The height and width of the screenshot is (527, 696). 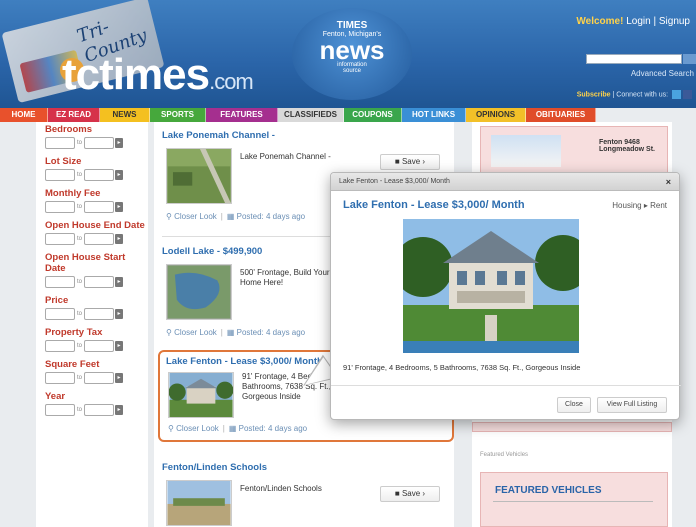 What do you see at coordinates (351, 71) in the screenshot?
I see `badge-info-2: source` at bounding box center [351, 71].